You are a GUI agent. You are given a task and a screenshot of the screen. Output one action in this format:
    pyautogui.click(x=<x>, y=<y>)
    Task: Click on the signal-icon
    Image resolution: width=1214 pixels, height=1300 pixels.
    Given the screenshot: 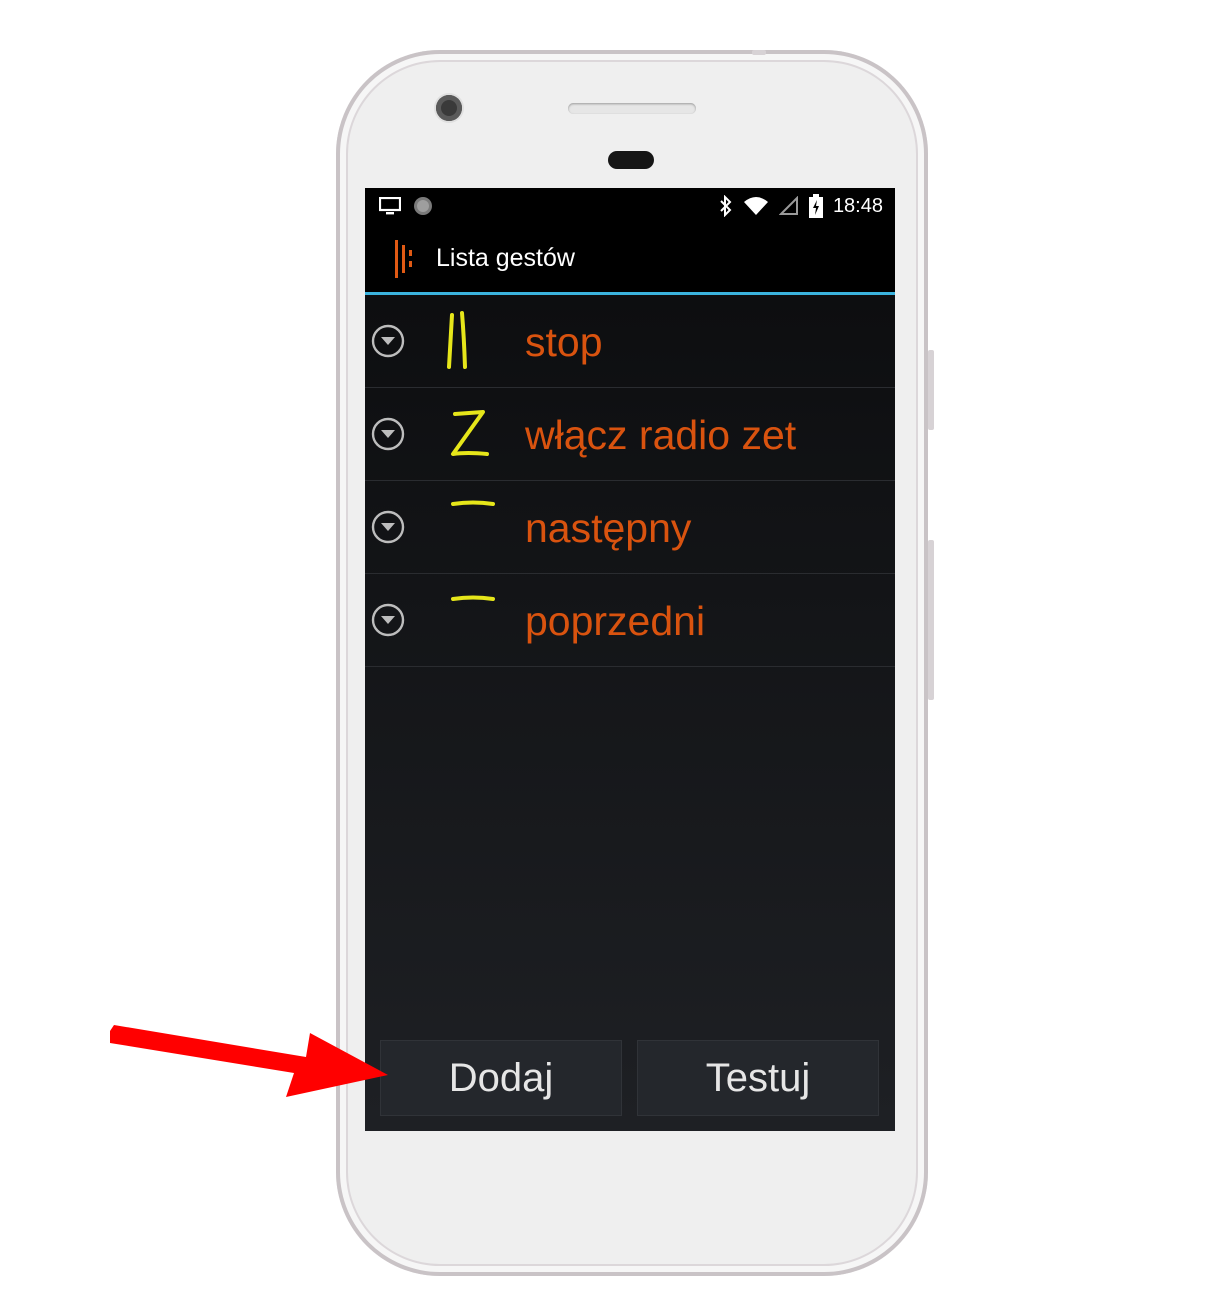 What is the action you would take?
    pyautogui.click(x=788, y=205)
    